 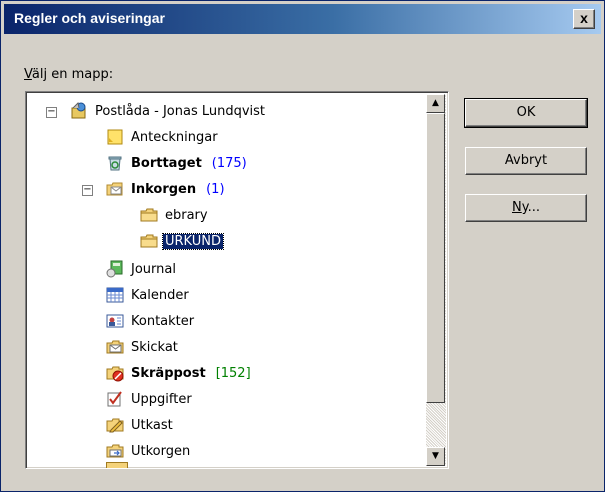 What do you see at coordinates (166, 163) in the screenshot?
I see `tree-item-label: Borttaget` at bounding box center [166, 163].